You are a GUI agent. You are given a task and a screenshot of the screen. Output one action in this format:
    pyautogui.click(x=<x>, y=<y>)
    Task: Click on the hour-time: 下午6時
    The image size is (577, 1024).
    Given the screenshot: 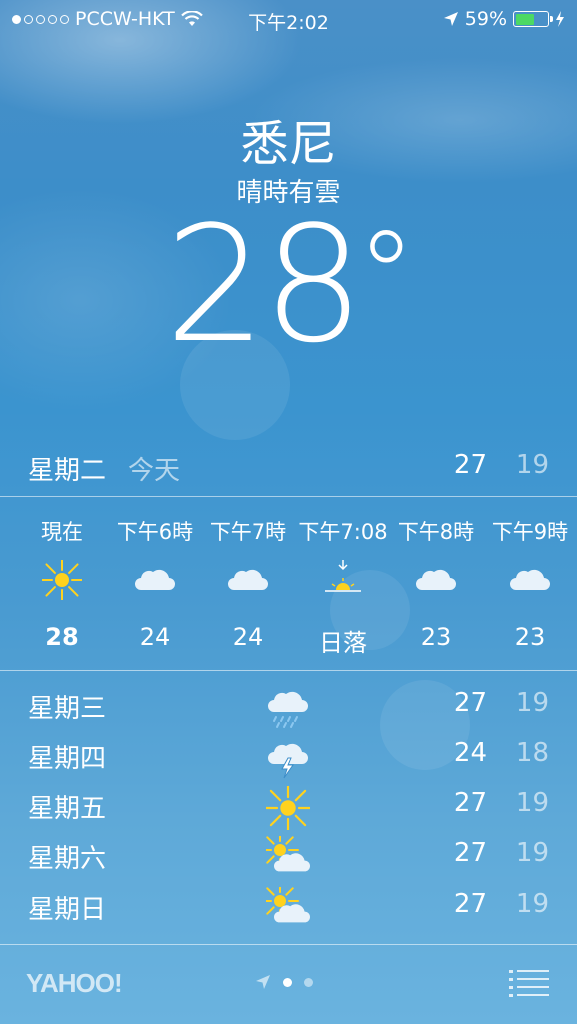 What is the action you would take?
    pyautogui.click(x=155, y=532)
    